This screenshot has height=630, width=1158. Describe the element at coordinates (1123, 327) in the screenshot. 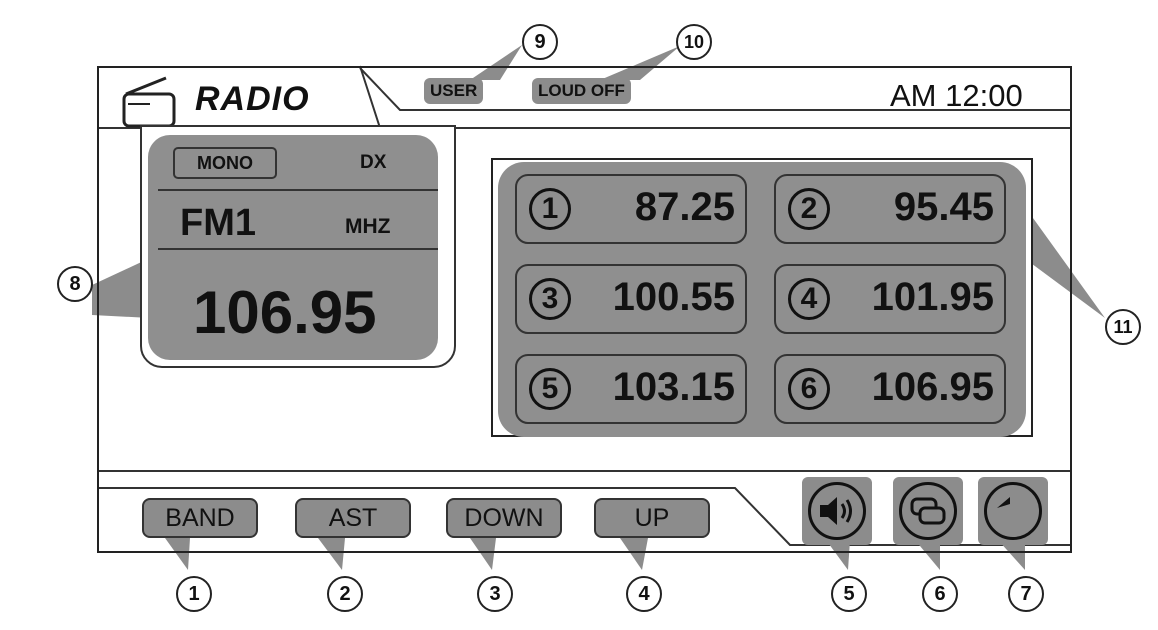

I see `callout-11: 11` at that location.